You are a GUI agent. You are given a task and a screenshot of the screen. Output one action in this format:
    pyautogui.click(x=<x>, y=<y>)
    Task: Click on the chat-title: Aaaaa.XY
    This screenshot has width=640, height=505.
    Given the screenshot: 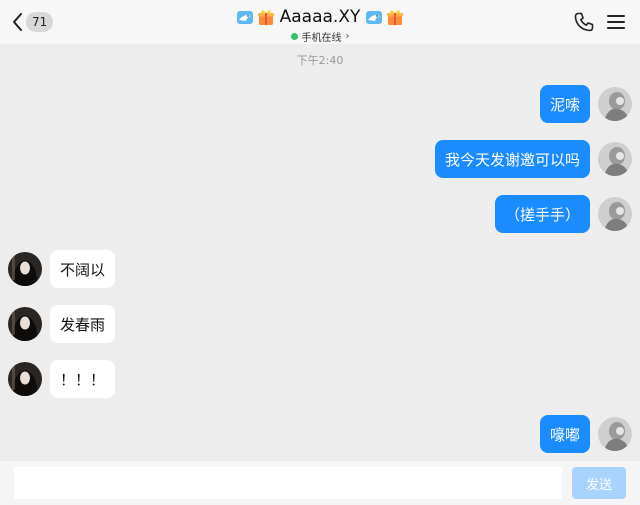 What is the action you would take?
    pyautogui.click(x=320, y=17)
    